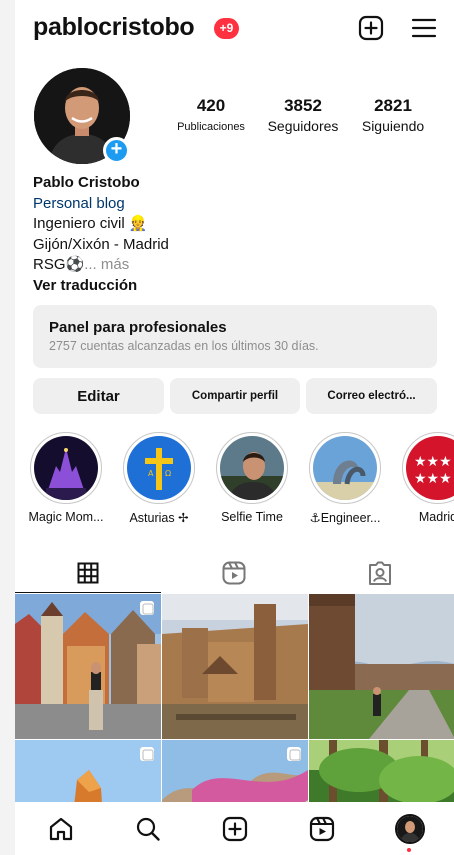 This screenshot has height=855, width=454. I want to click on bio-line-more: RSG⚽️... más, so click(233, 265).